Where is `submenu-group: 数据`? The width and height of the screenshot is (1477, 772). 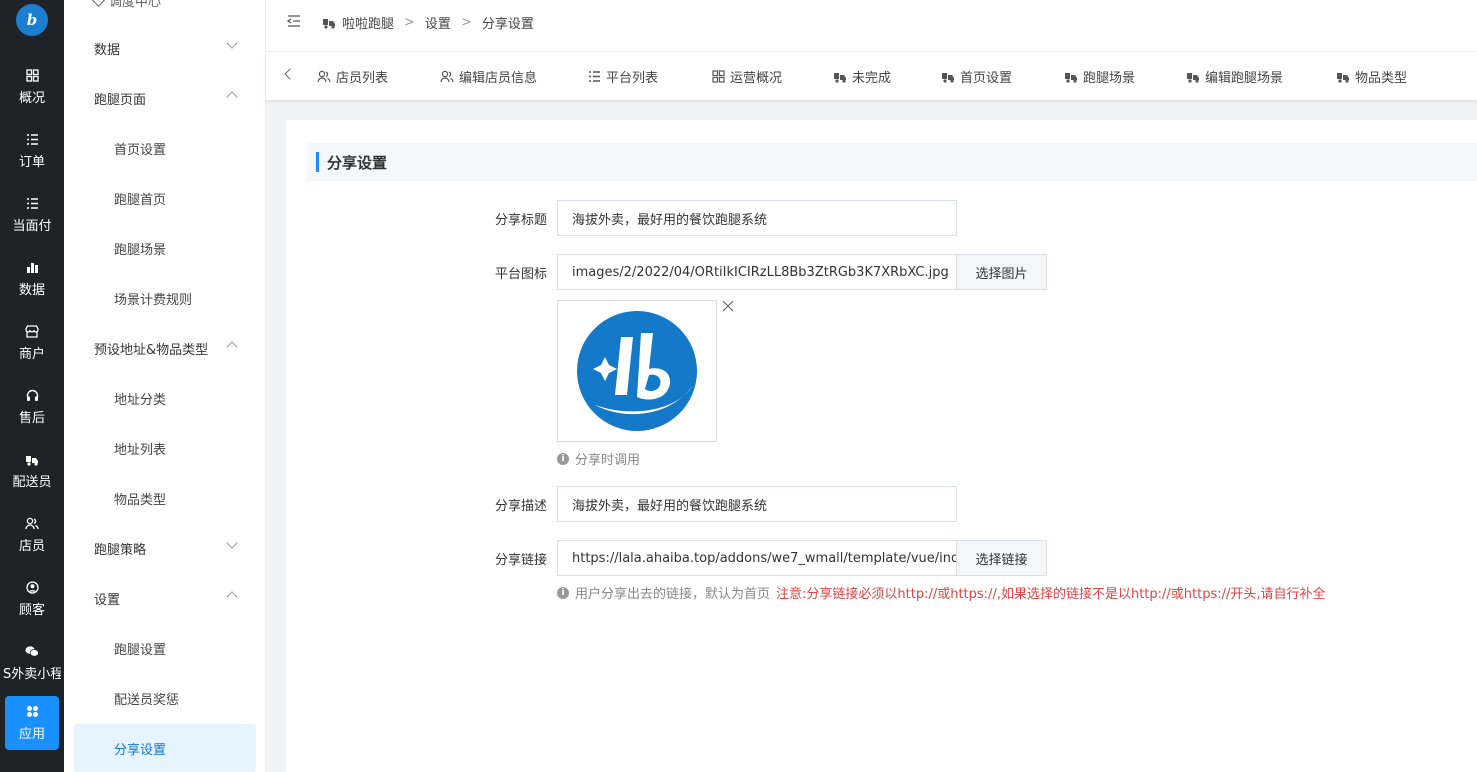
submenu-group: 数据 is located at coordinates (164, 48).